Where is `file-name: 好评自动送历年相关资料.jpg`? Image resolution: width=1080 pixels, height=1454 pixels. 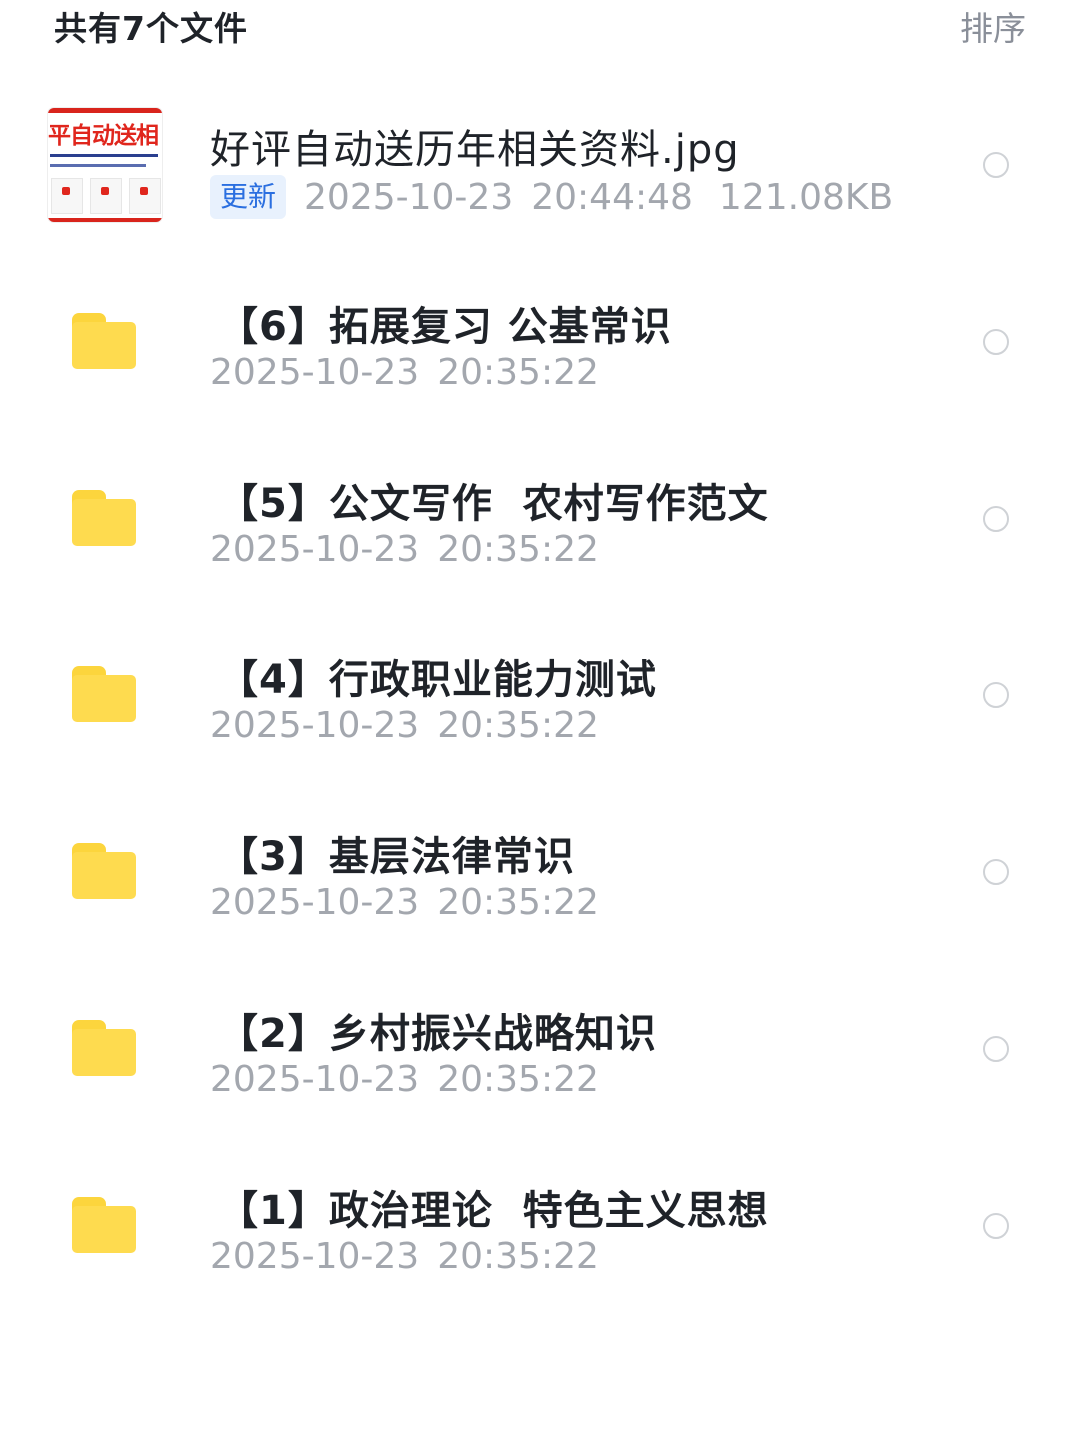 file-name: 好评自动送历年相关资料.jpg is located at coordinates (475, 150).